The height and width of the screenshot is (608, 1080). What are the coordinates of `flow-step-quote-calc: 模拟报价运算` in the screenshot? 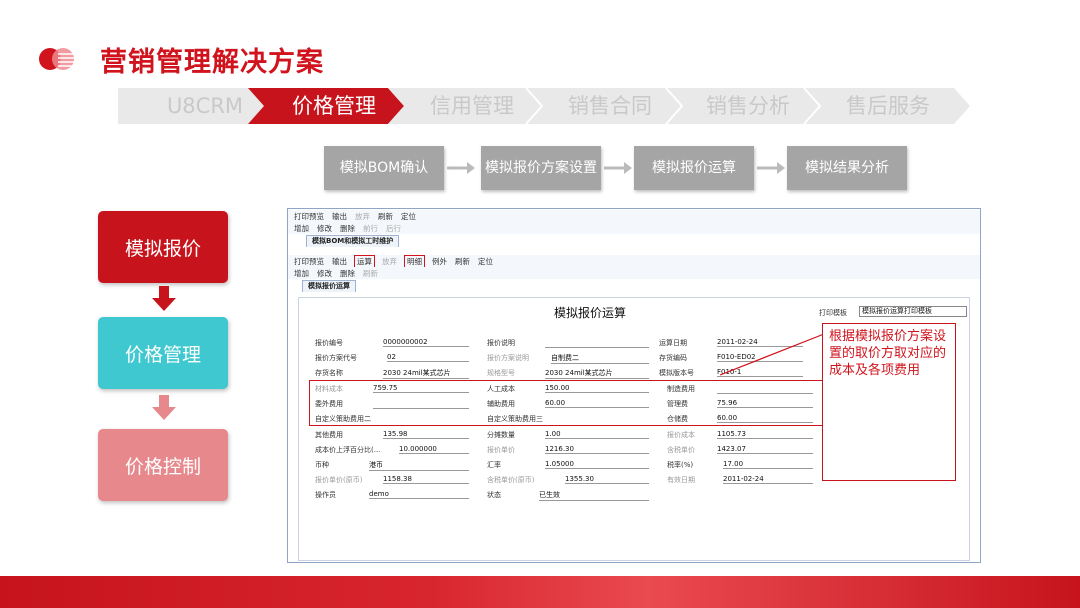 It's located at (694, 168).